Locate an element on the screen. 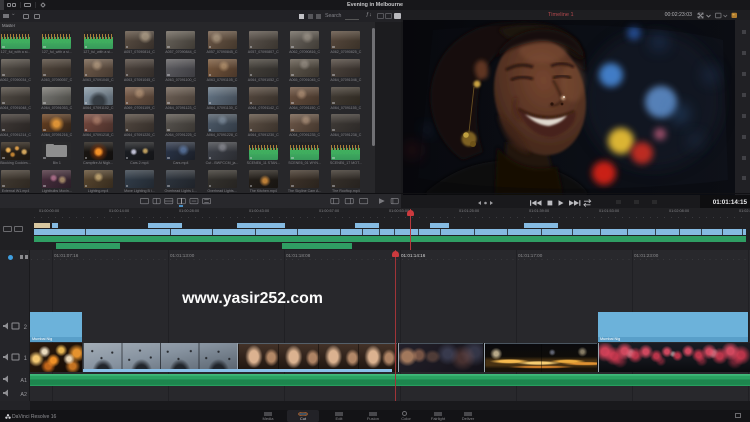 The image size is (750, 422). svg-text: 2 is located at coordinates (26, 328).